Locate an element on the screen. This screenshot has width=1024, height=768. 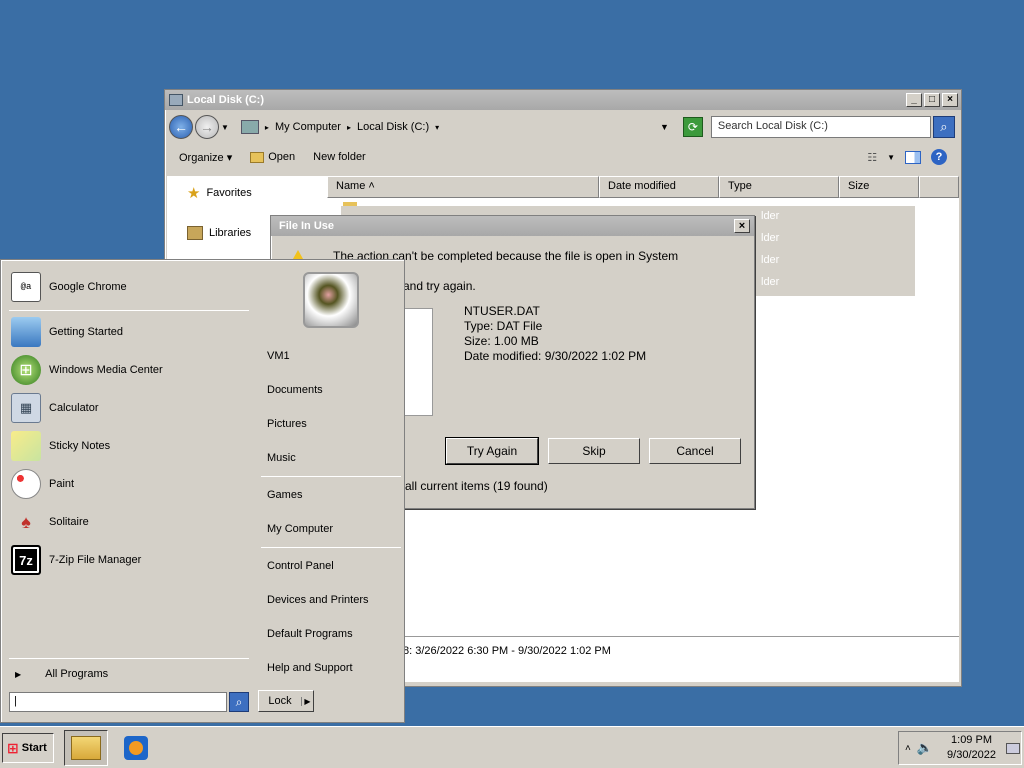
skip-button: Skip is located at coordinates (594, 451).